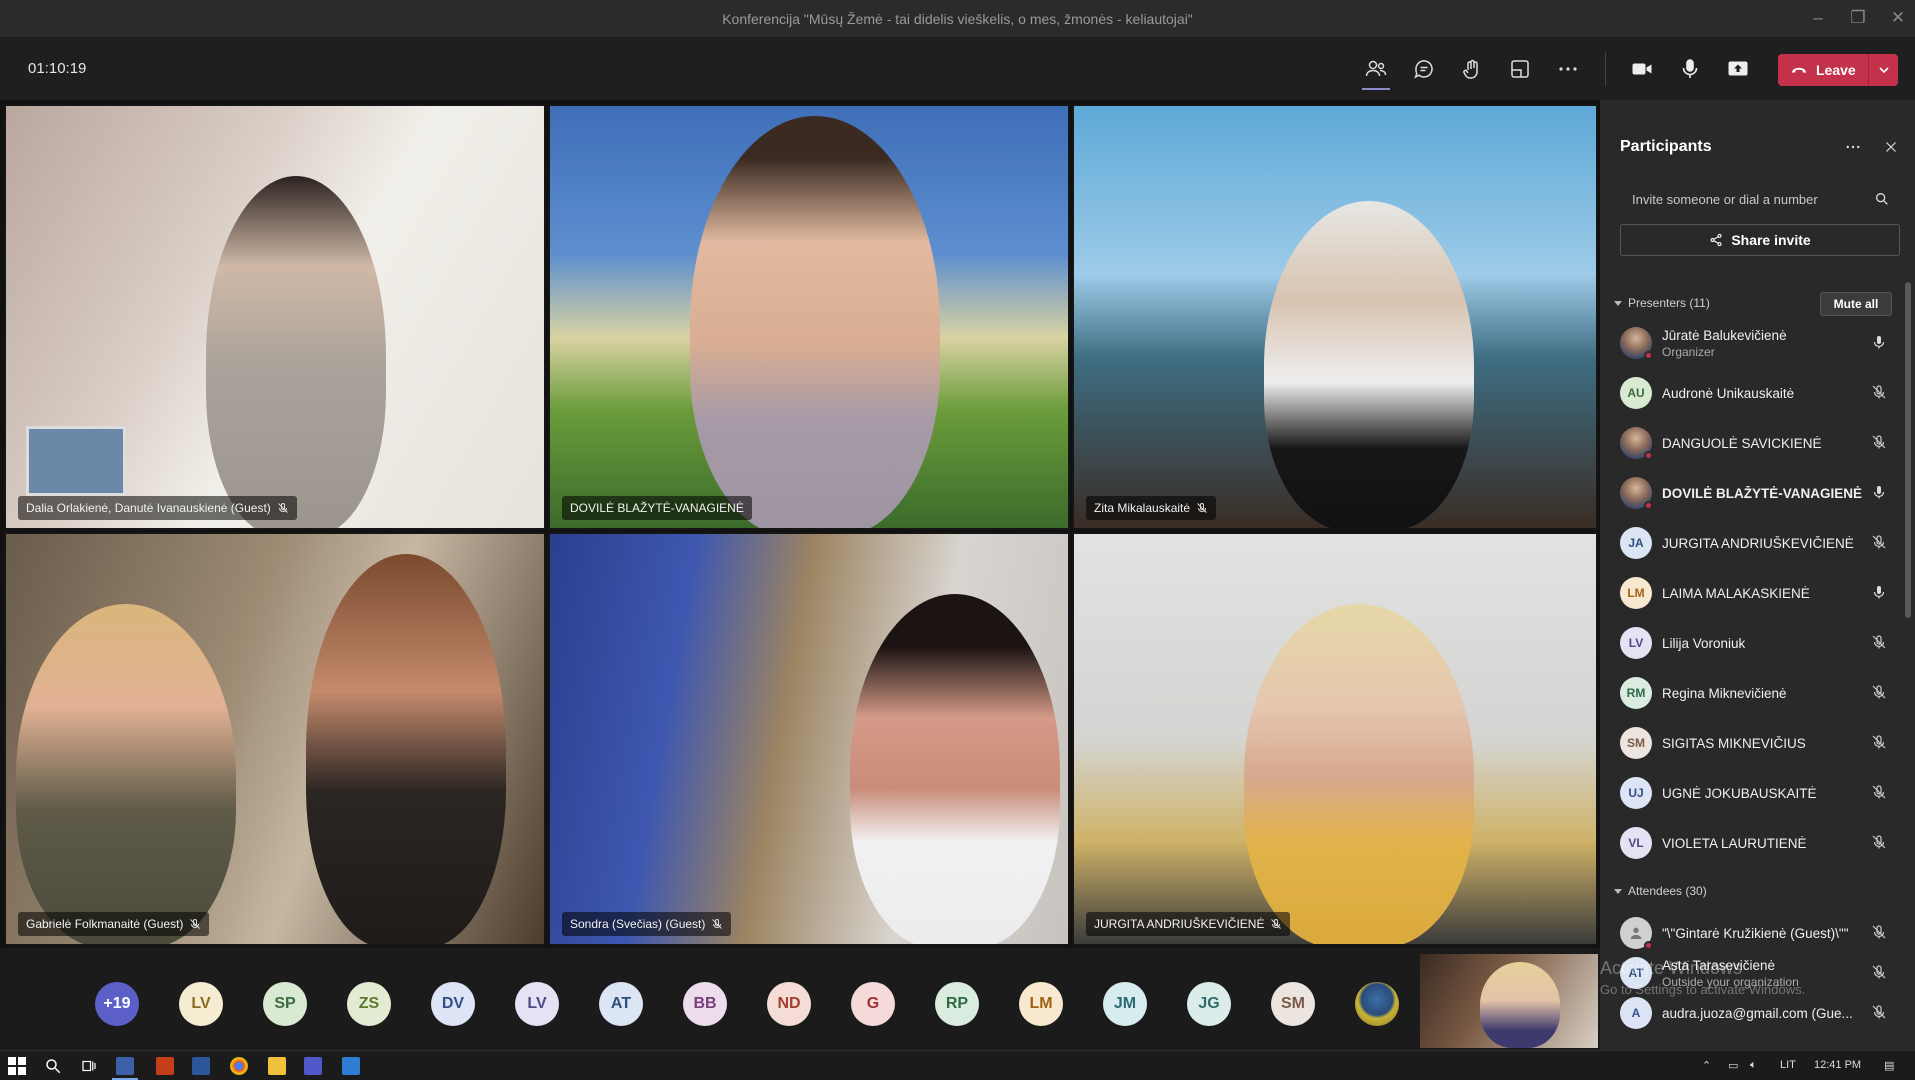 This screenshot has height=1080, width=1915. Describe the element at coordinates (1738, 69) in the screenshot. I see `share-screen-icon` at that location.